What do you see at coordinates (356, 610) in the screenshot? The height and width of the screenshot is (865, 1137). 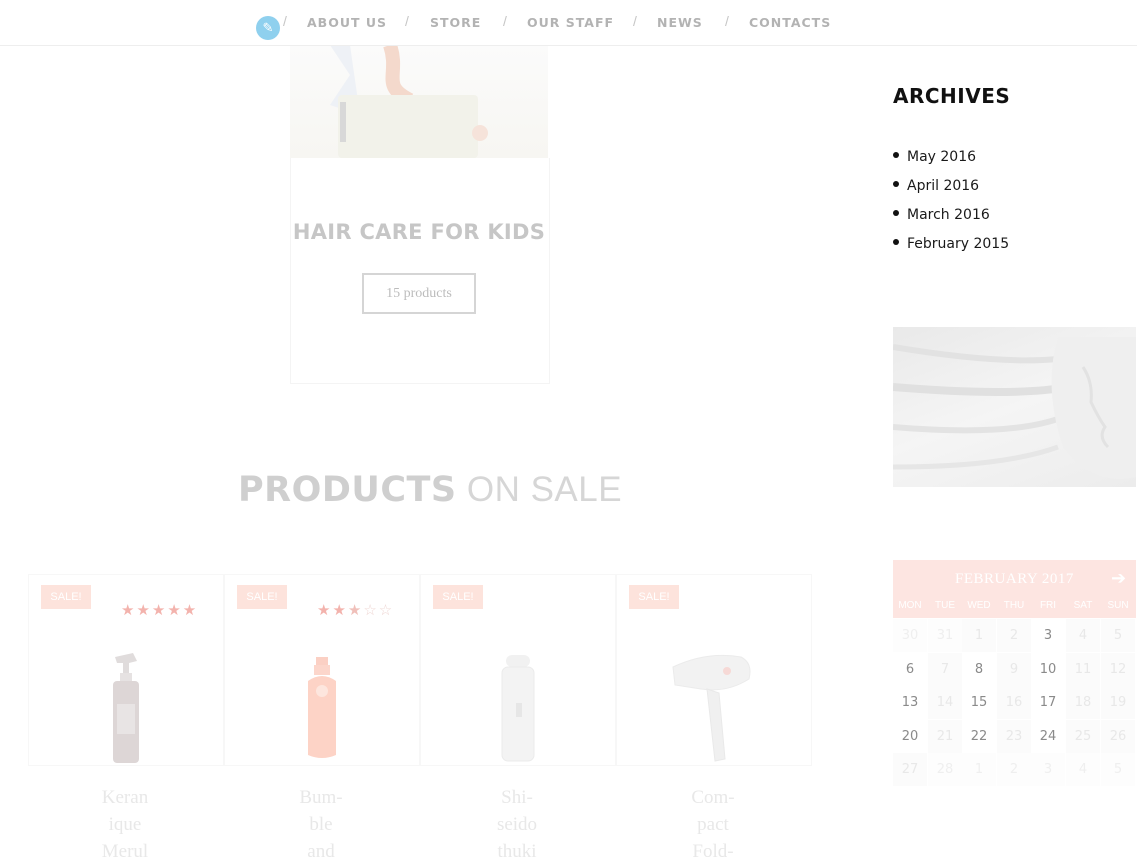 I see `rating-stars: ★★★☆☆` at bounding box center [356, 610].